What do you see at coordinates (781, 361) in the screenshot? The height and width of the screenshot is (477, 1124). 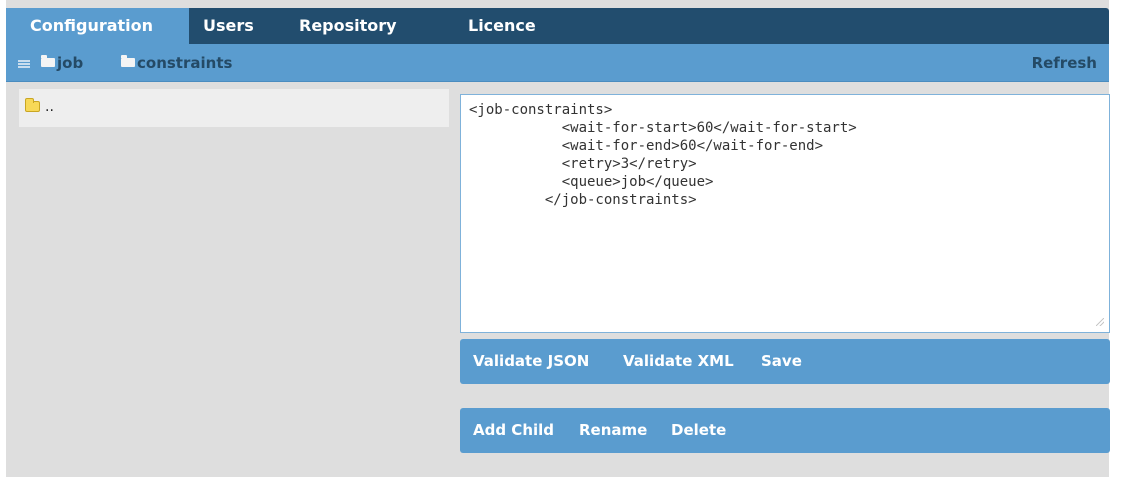 I see `save-button: Save` at bounding box center [781, 361].